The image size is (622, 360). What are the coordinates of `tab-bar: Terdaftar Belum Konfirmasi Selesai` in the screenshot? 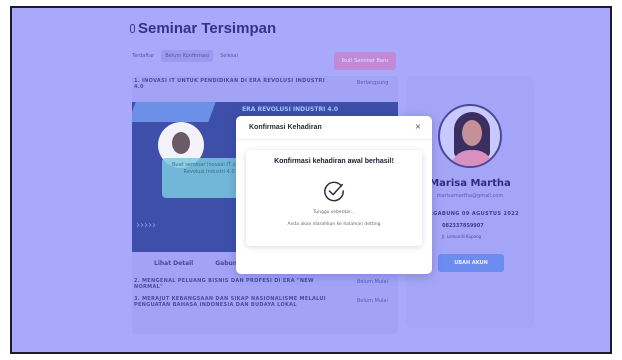 It's located at (185, 56).